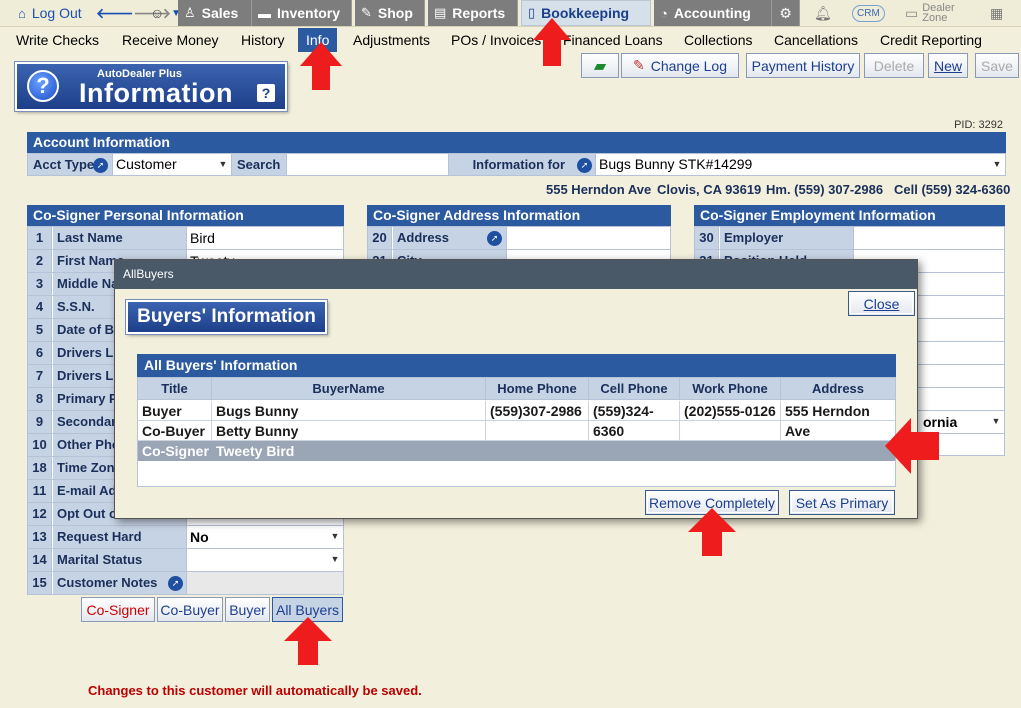 The height and width of the screenshot is (708, 1021). I want to click on dialog-title: AllBuyers, so click(516, 274).